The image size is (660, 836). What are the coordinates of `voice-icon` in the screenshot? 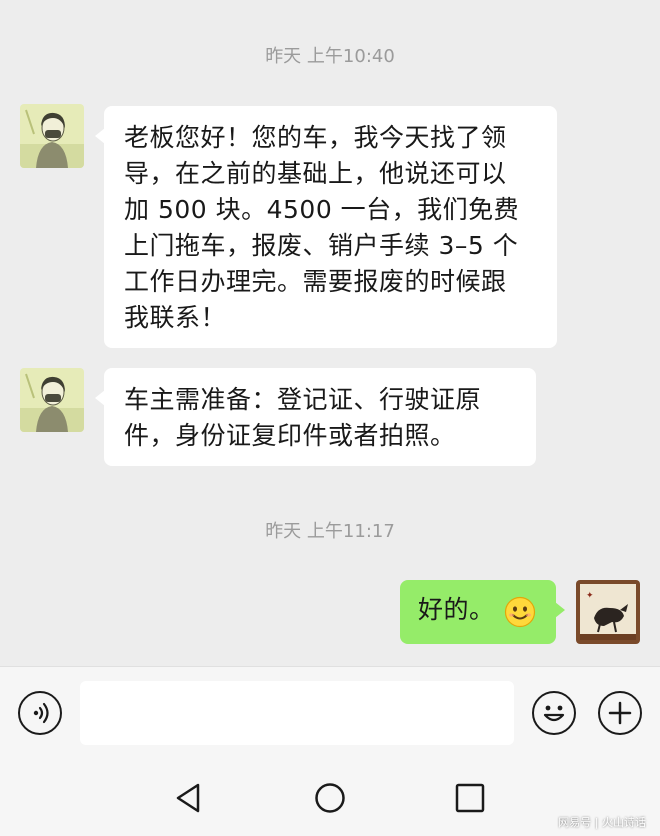 It's located at (40, 713).